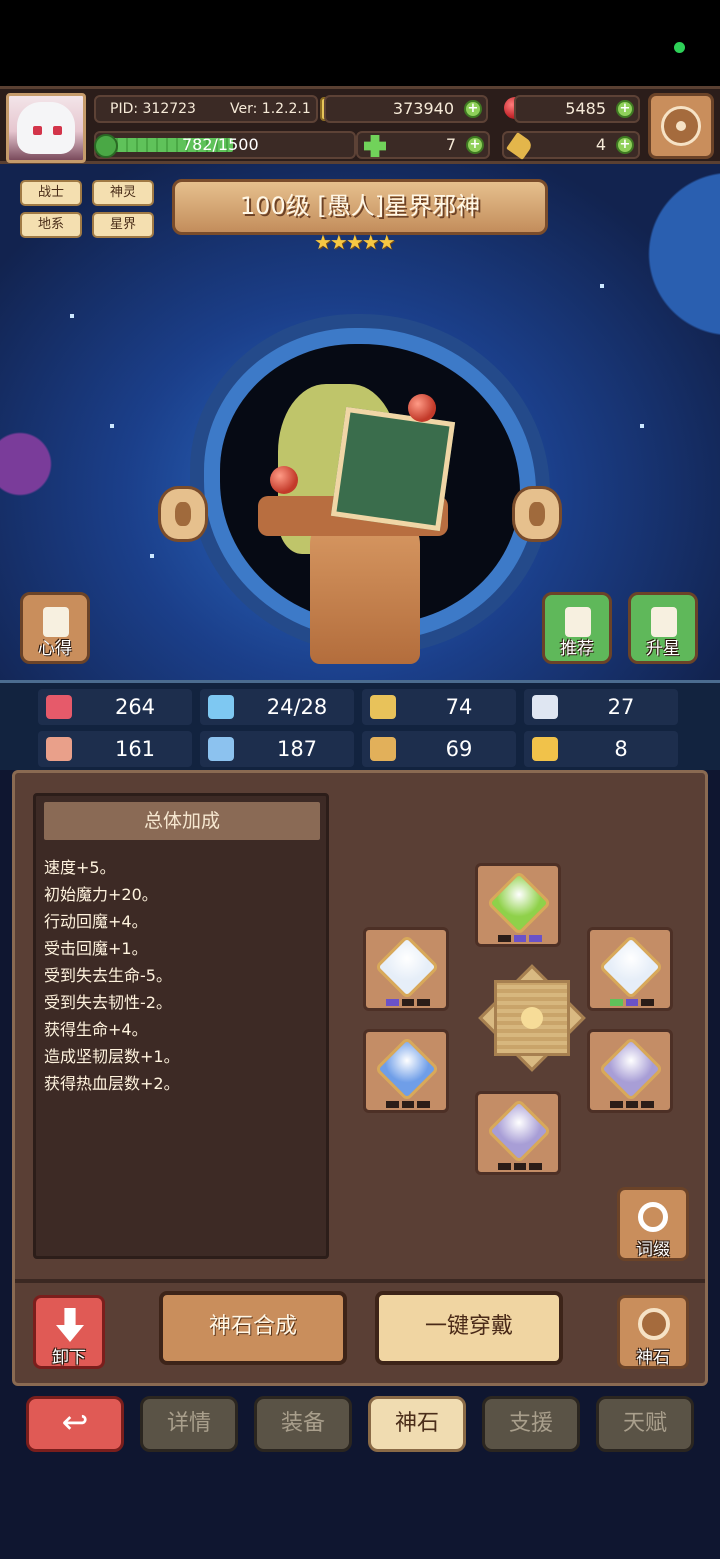  Describe the element at coordinates (621, 707) in the screenshot. I see `stat-value: 27` at that location.